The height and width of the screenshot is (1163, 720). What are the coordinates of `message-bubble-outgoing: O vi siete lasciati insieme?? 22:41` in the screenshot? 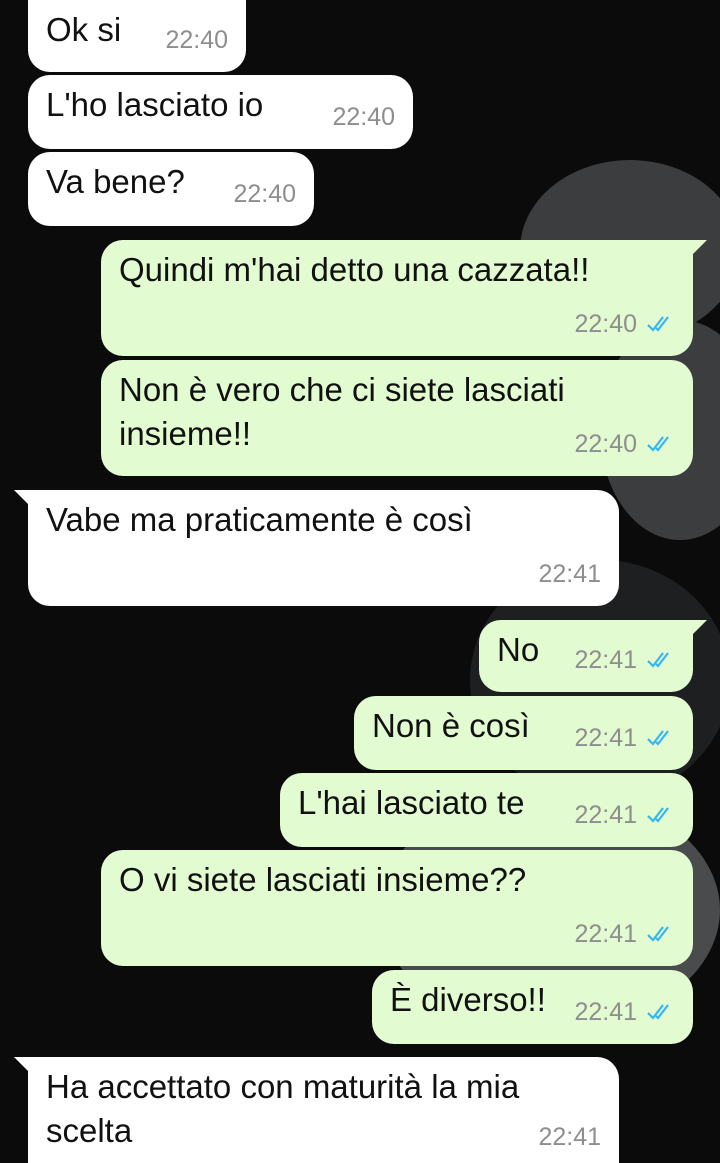 It's located at (397, 908).